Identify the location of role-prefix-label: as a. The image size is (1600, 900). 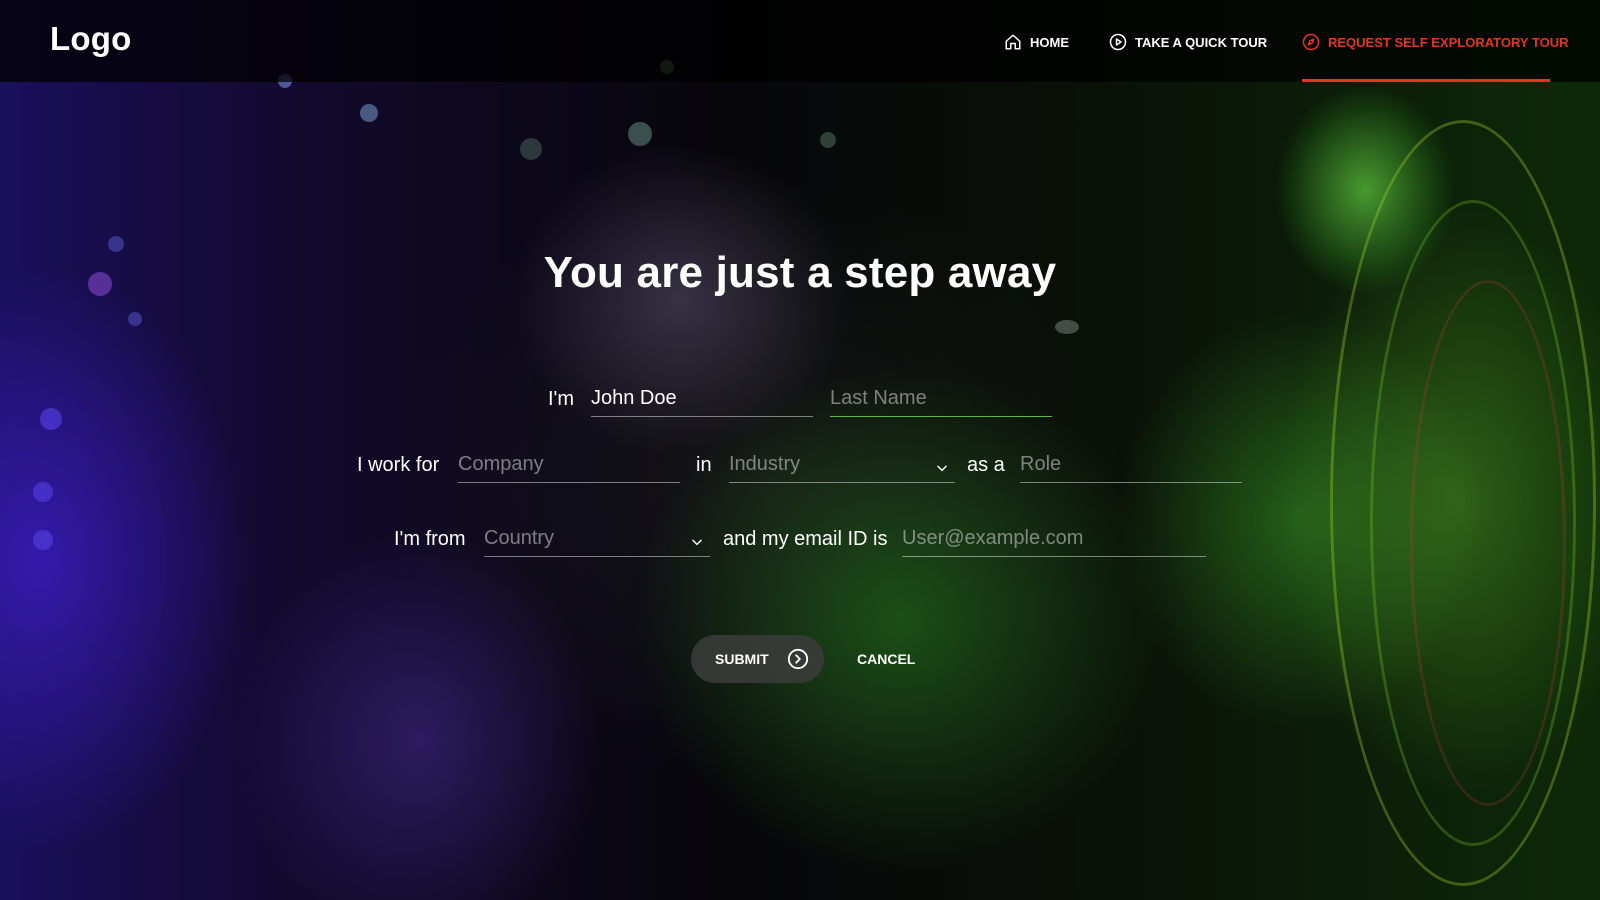
(986, 465).